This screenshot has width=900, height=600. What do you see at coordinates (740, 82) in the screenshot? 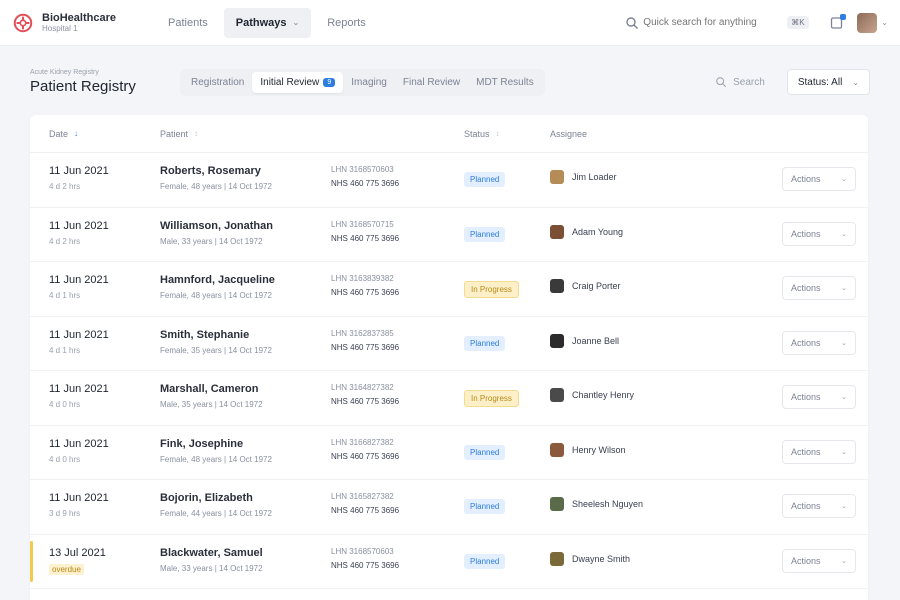
I see `table-search-button: Search` at bounding box center [740, 82].